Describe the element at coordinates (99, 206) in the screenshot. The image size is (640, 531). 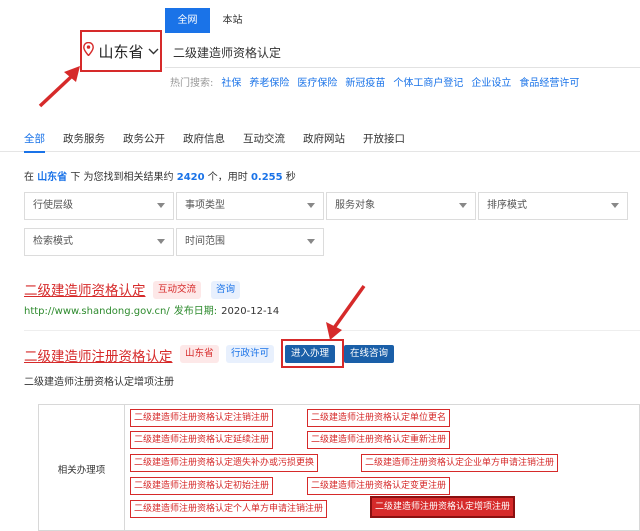
I see `filter-level: 行使层级` at that location.